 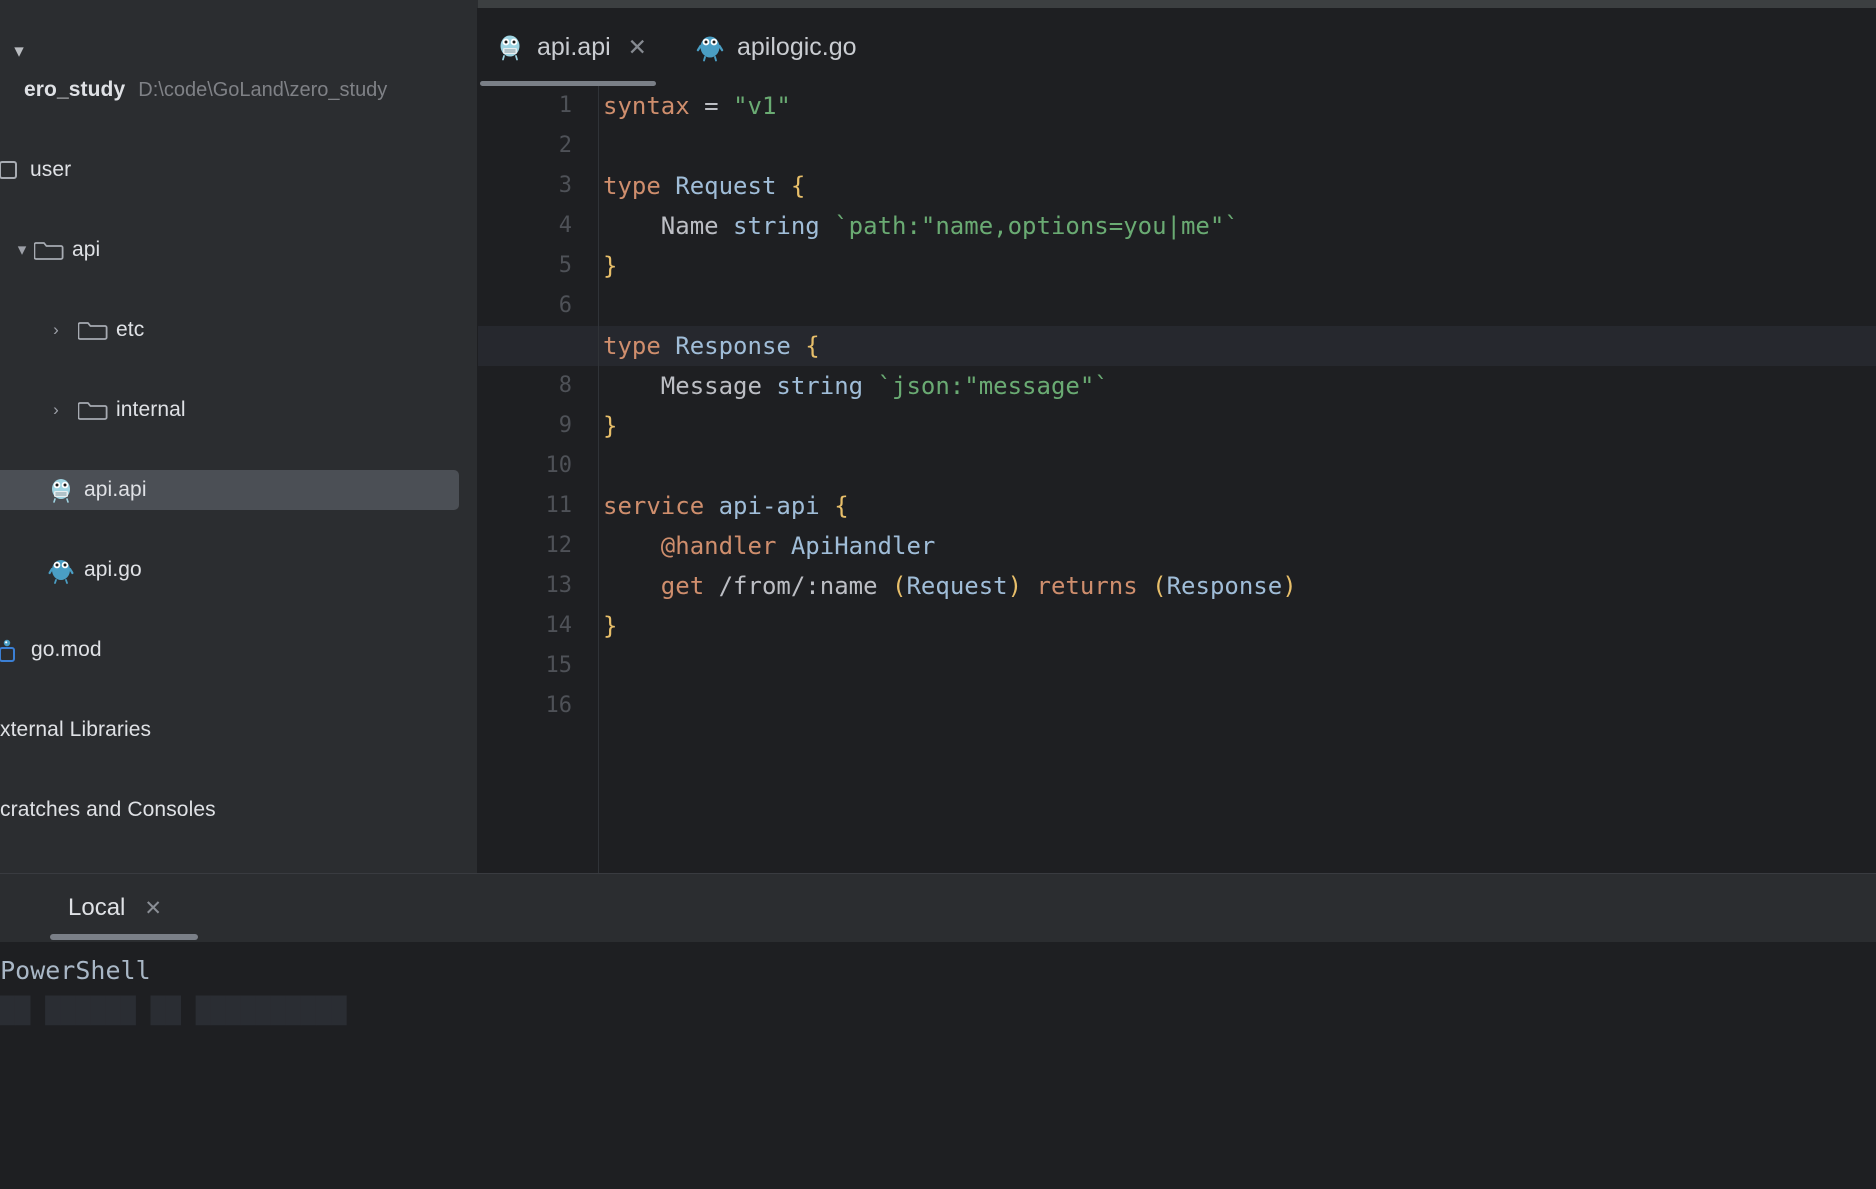 What do you see at coordinates (565, 385) in the screenshot?
I see `line-number: 8` at bounding box center [565, 385].